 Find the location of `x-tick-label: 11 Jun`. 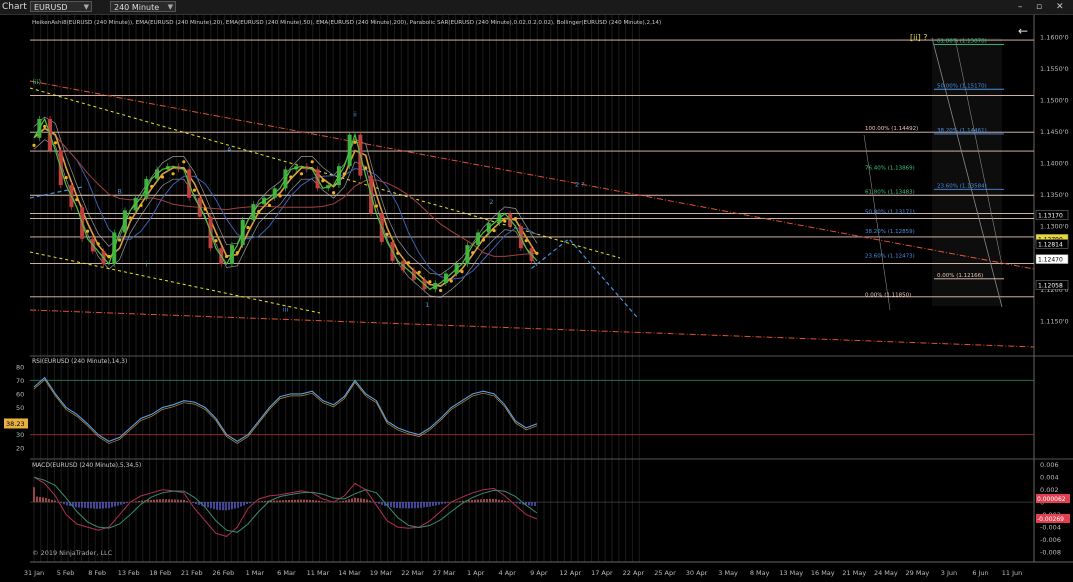

x-tick-label: 11 Jun is located at coordinates (1012, 573).